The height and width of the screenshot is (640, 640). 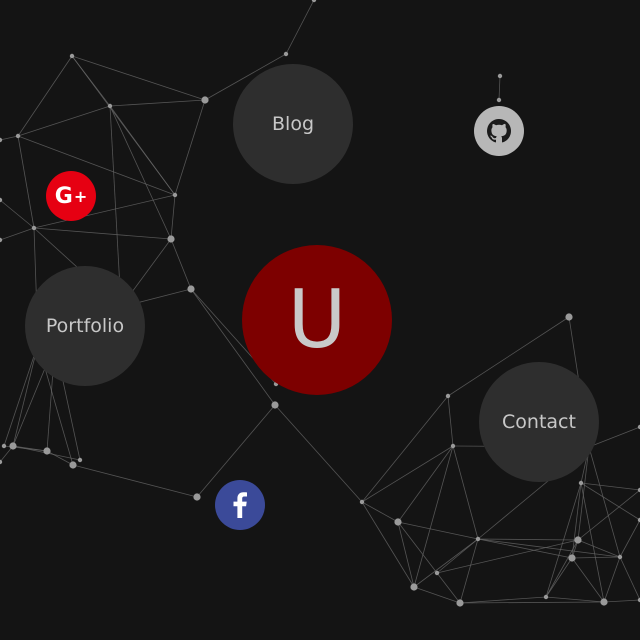 I want to click on google-plus-icon: G +, so click(x=71, y=196).